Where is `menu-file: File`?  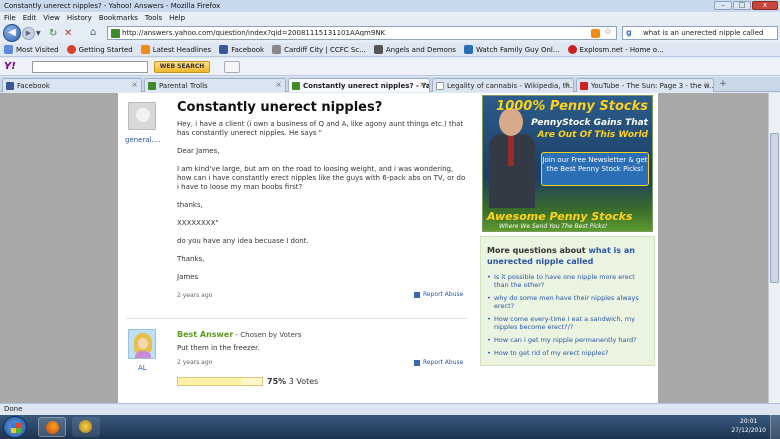
menu-file: File is located at coordinates (10, 18).